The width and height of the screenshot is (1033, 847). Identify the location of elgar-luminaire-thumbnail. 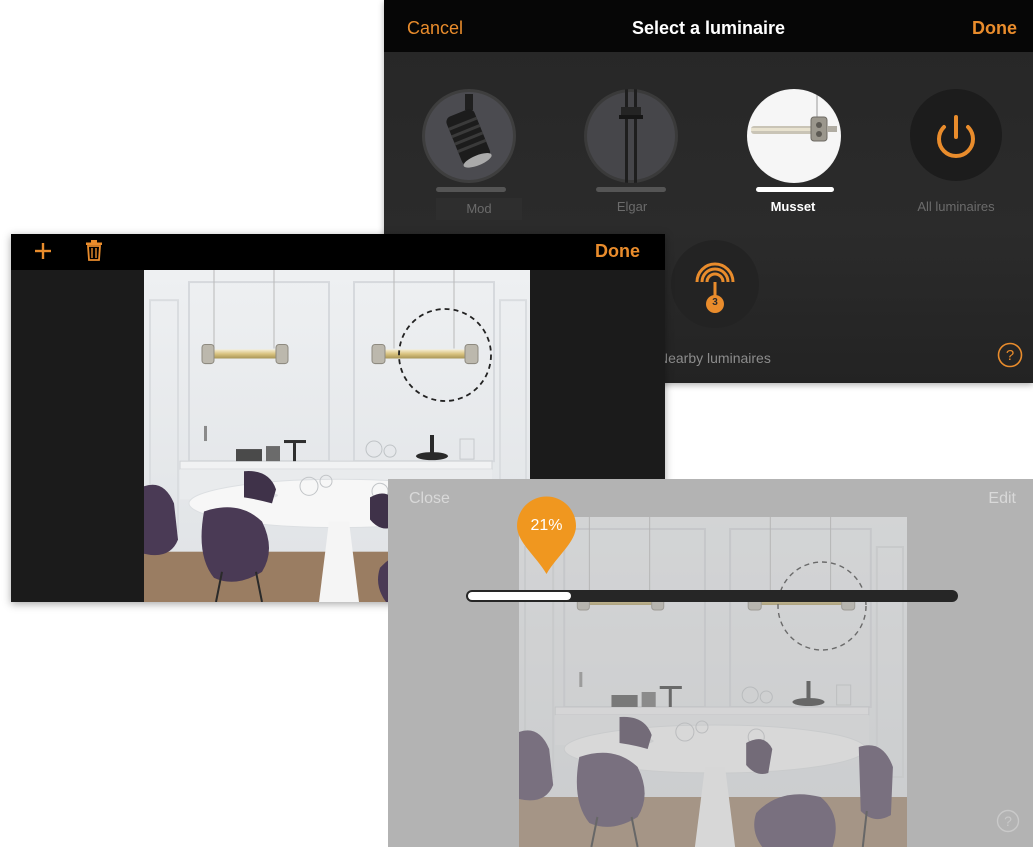
(631, 136).